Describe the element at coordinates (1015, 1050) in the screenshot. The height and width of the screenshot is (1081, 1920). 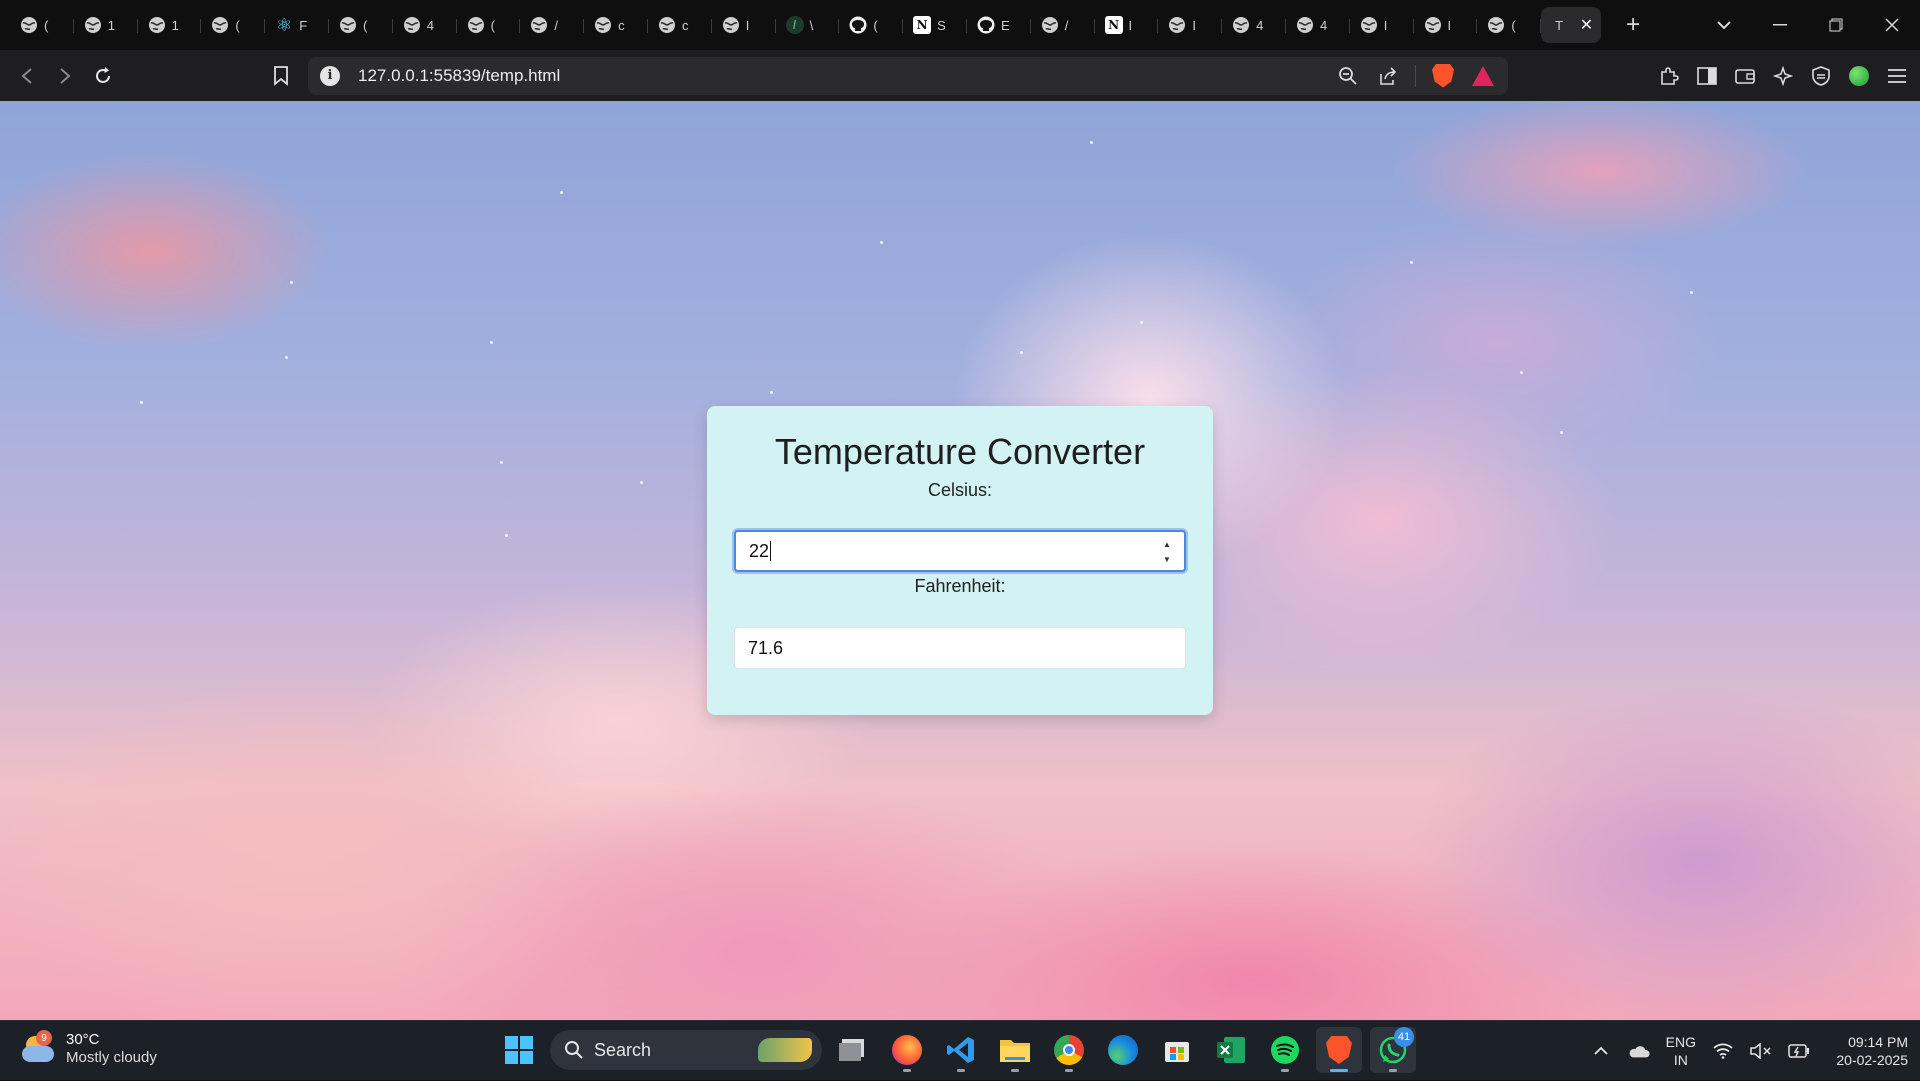
I see `file-explorer-app` at that location.